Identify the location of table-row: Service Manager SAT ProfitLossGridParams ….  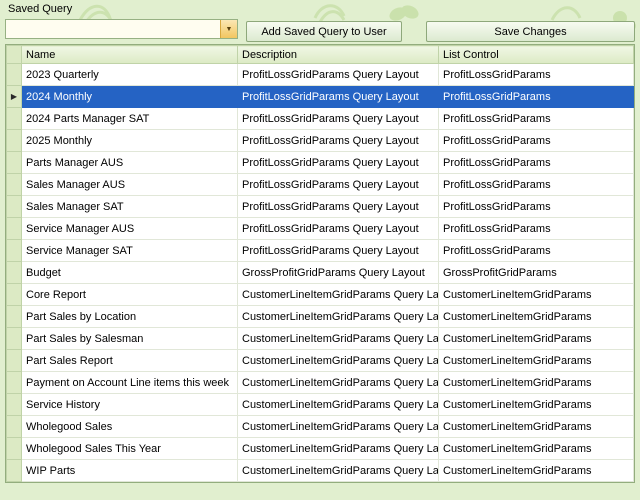
(320, 250).